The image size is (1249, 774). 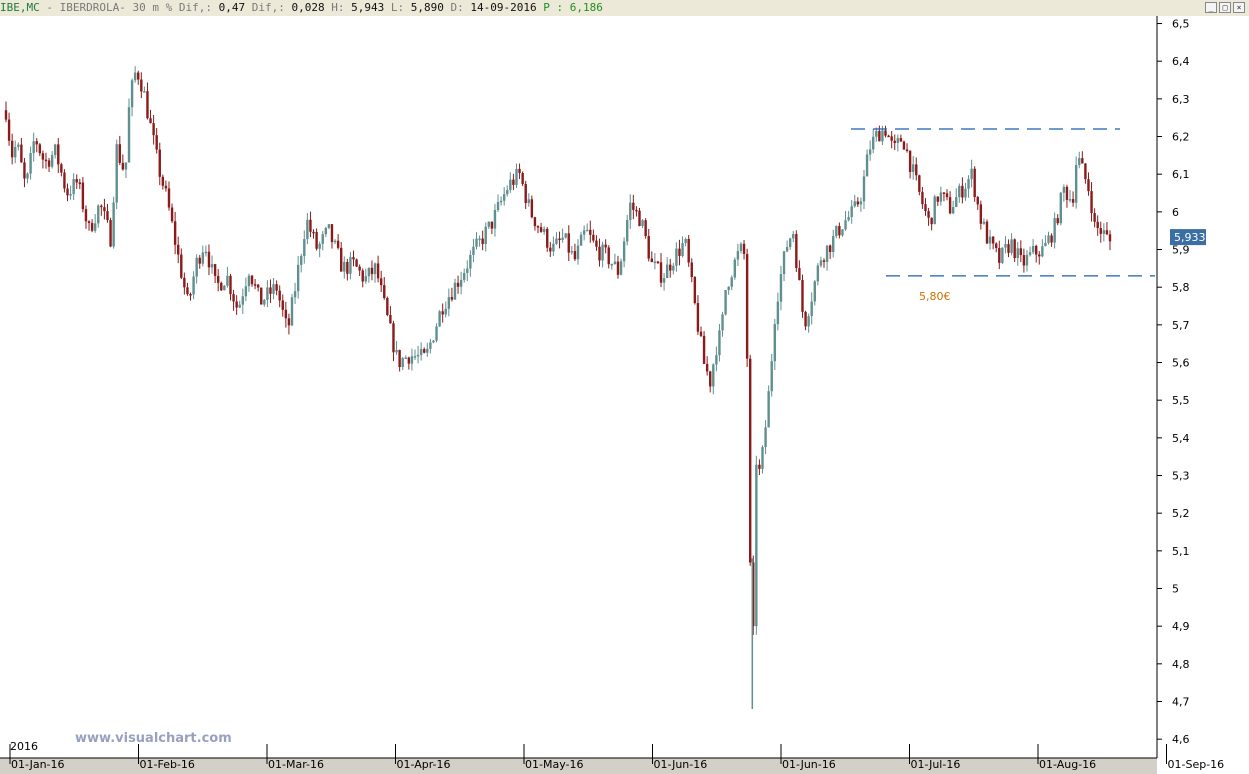 What do you see at coordinates (1181, 664) in the screenshot?
I see `y-tick-label: 4,8` at bounding box center [1181, 664].